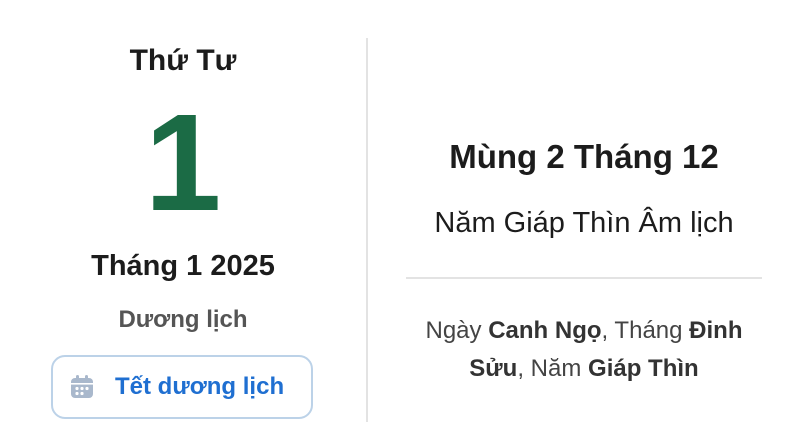  I want to click on holiday-button: Tết dương lịch, so click(182, 387).